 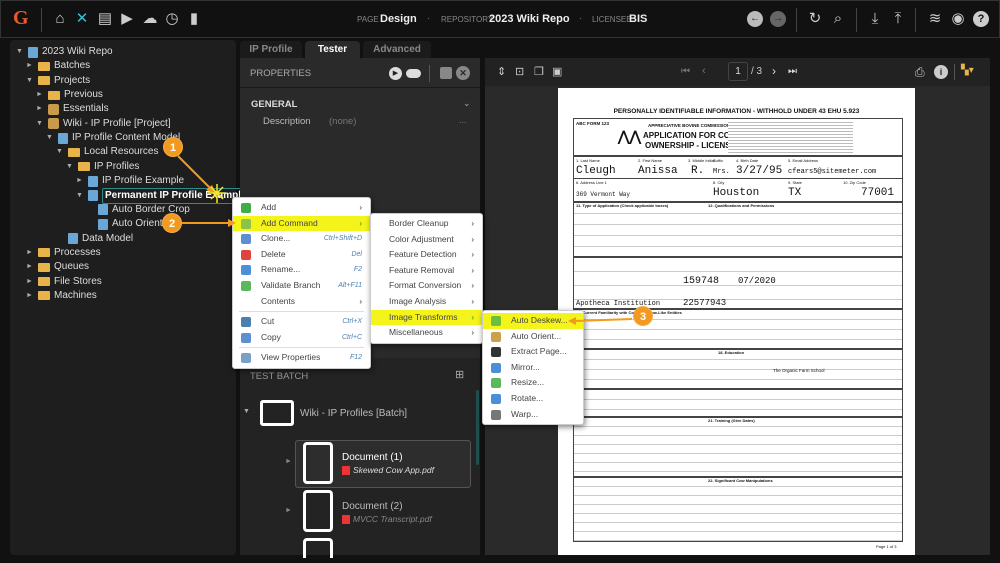 What do you see at coordinates (173, 147) in the screenshot?
I see `callout-badge-1: 1` at bounding box center [173, 147].